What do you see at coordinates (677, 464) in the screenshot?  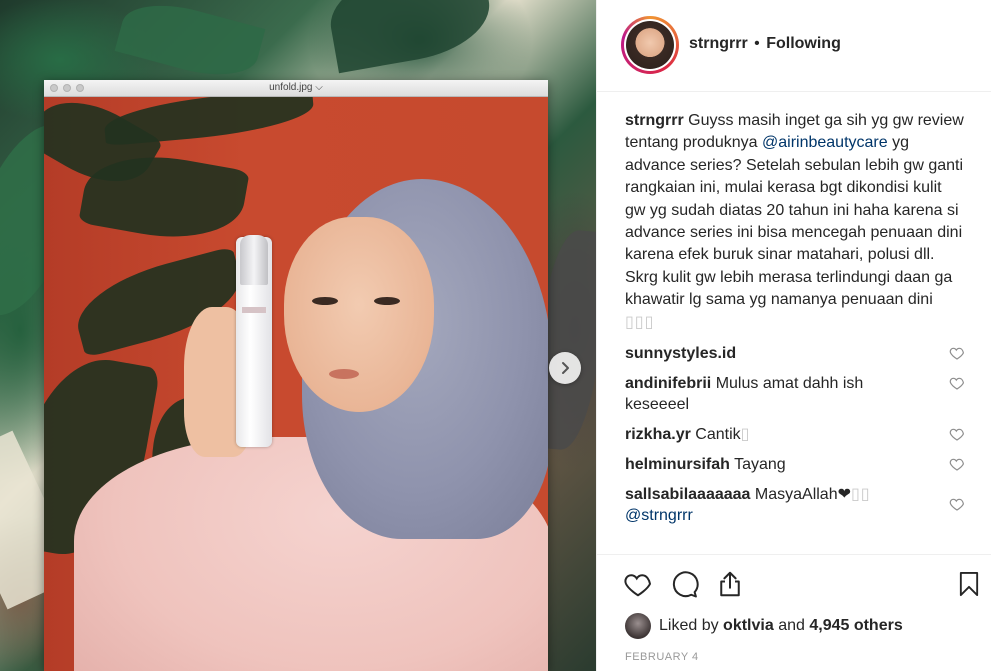 I see `comment-username: helminursifah` at bounding box center [677, 464].